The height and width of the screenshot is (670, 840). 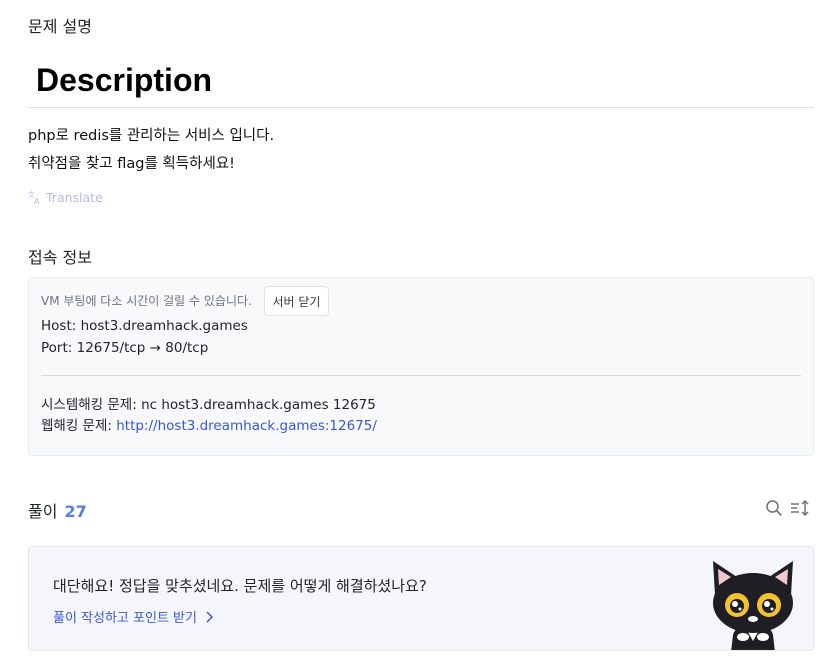 What do you see at coordinates (753, 605) in the screenshot?
I see `cat-mascot-icon` at bounding box center [753, 605].